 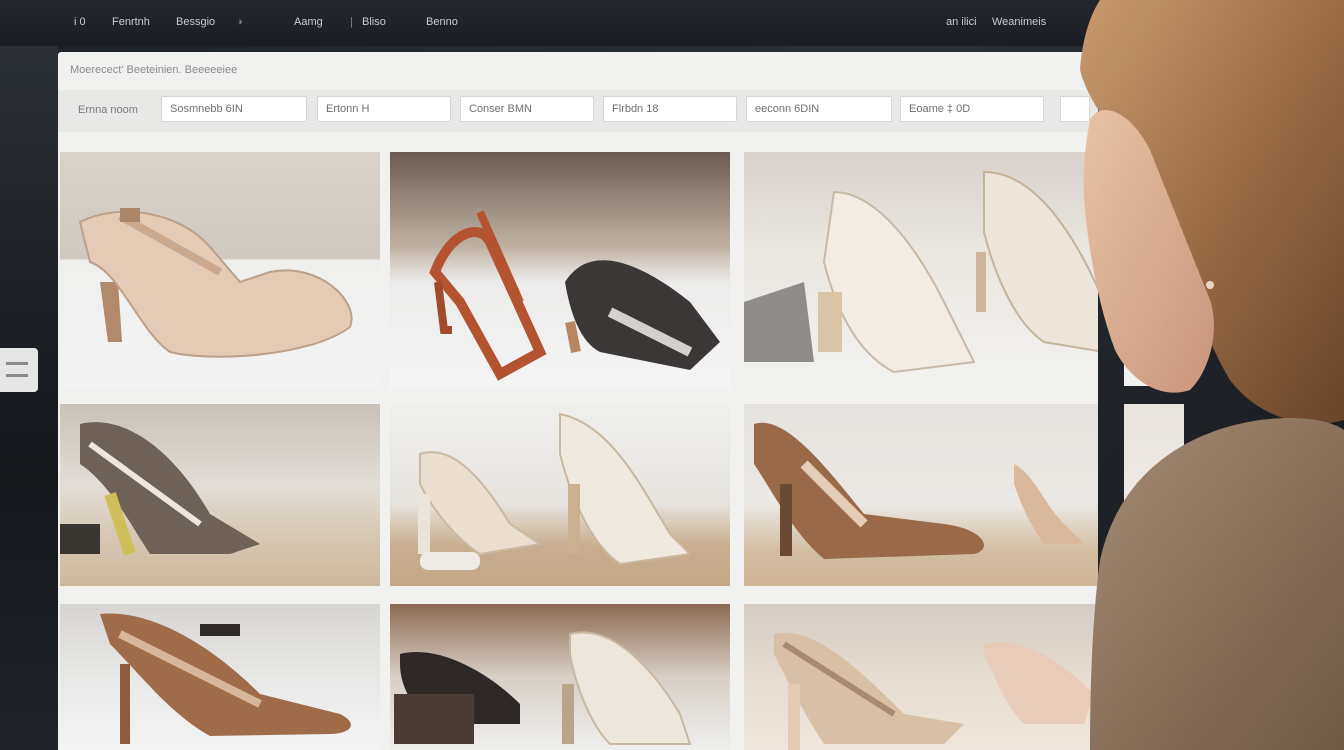 What do you see at coordinates (19, 370) in the screenshot?
I see `side-tab-handle` at bounding box center [19, 370].